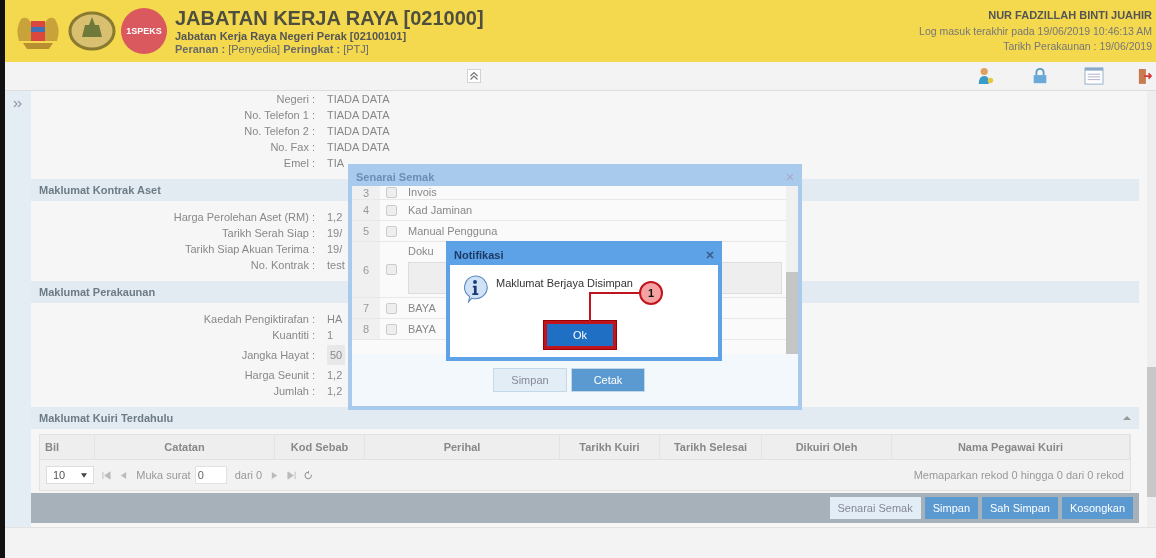  I want to click on list-window-icon, so click(1094, 76).